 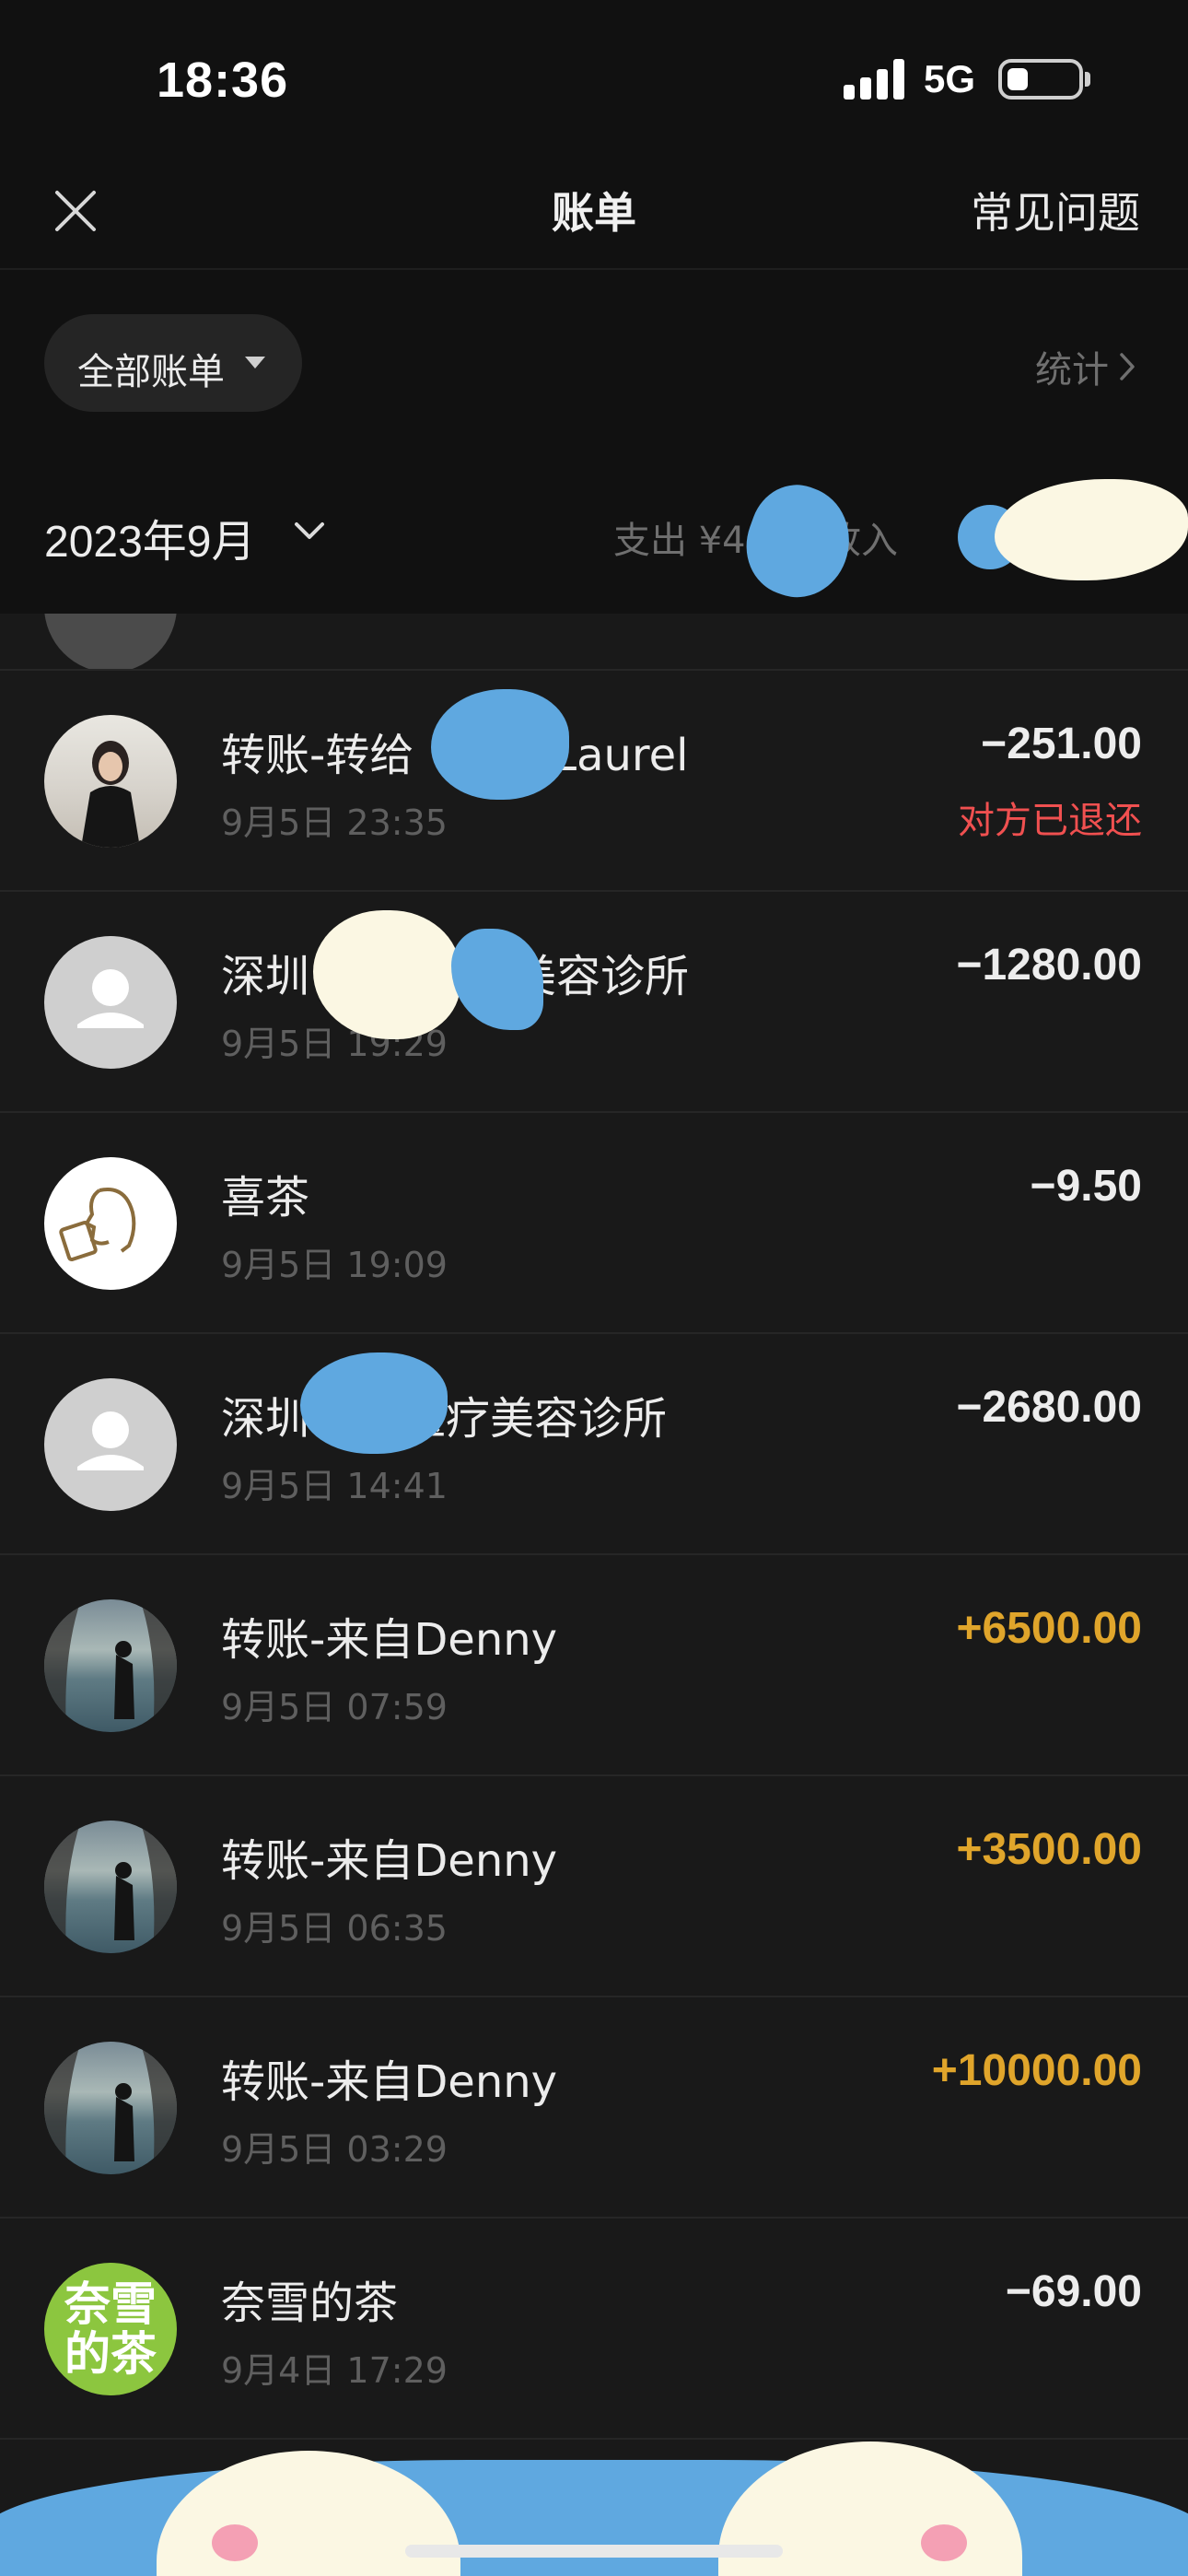 I want to click on battery-icon, so click(x=1040, y=79).